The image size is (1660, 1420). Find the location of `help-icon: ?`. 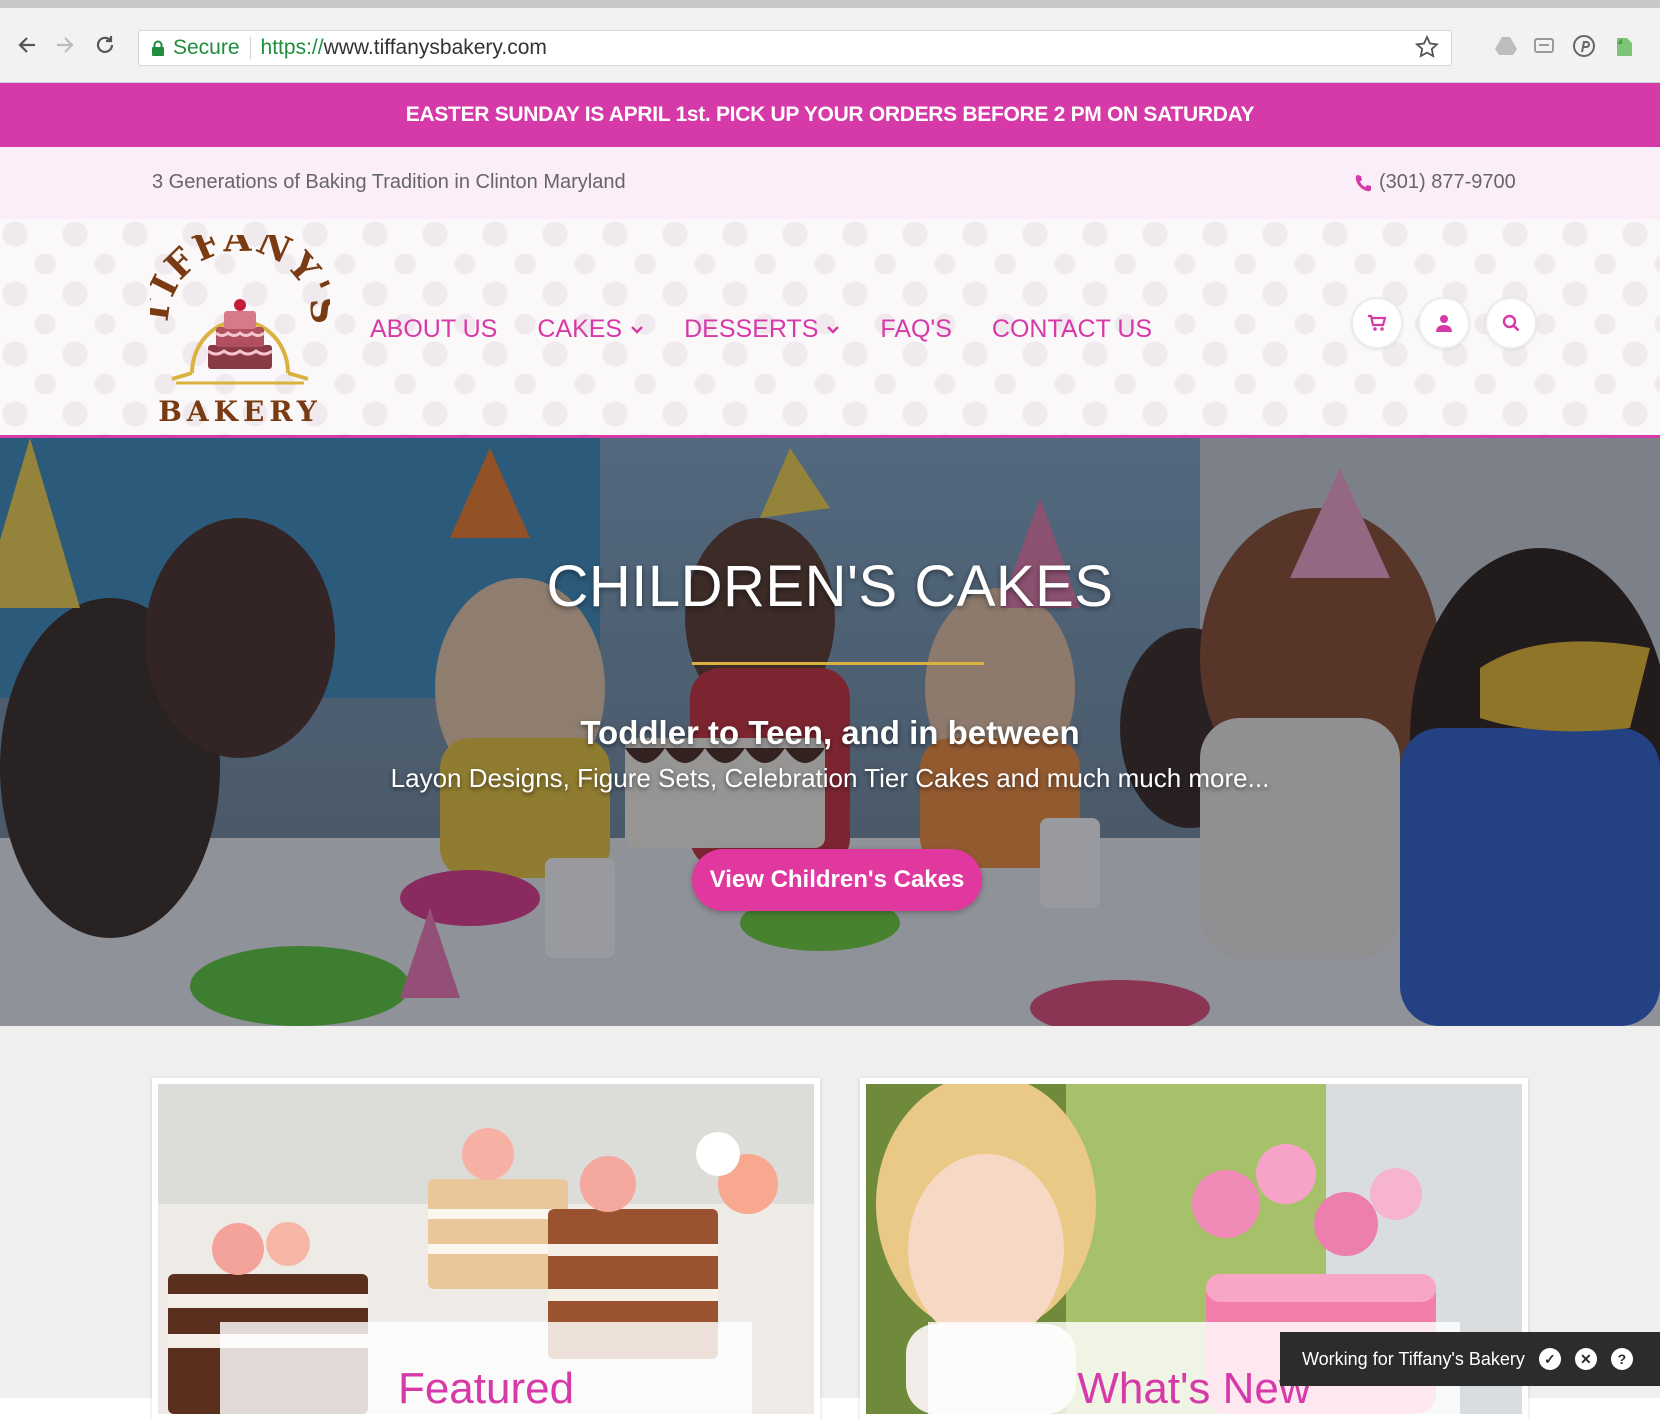

help-icon: ? is located at coordinates (1621, 1359).